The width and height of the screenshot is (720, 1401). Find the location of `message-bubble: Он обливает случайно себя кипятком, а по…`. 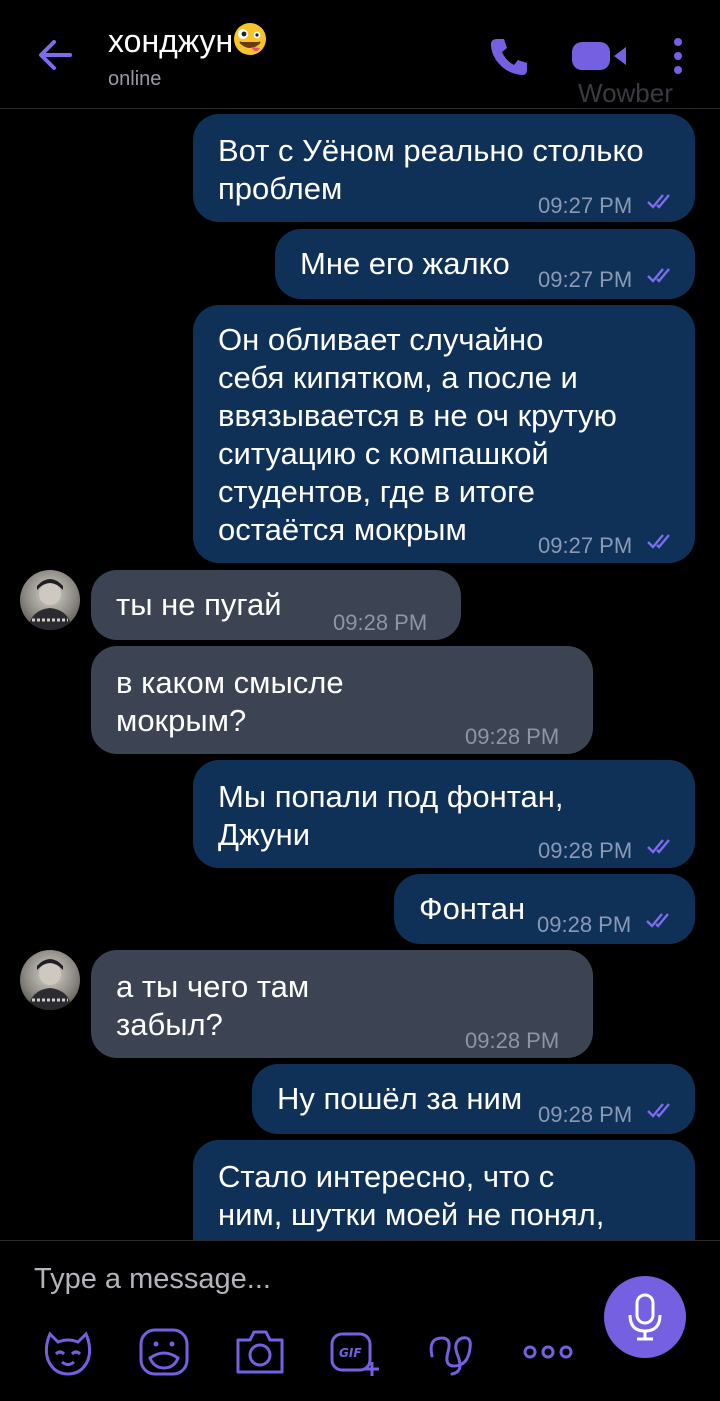

message-bubble: Он обливает случайно себя кипятком, а по… is located at coordinates (444, 434).